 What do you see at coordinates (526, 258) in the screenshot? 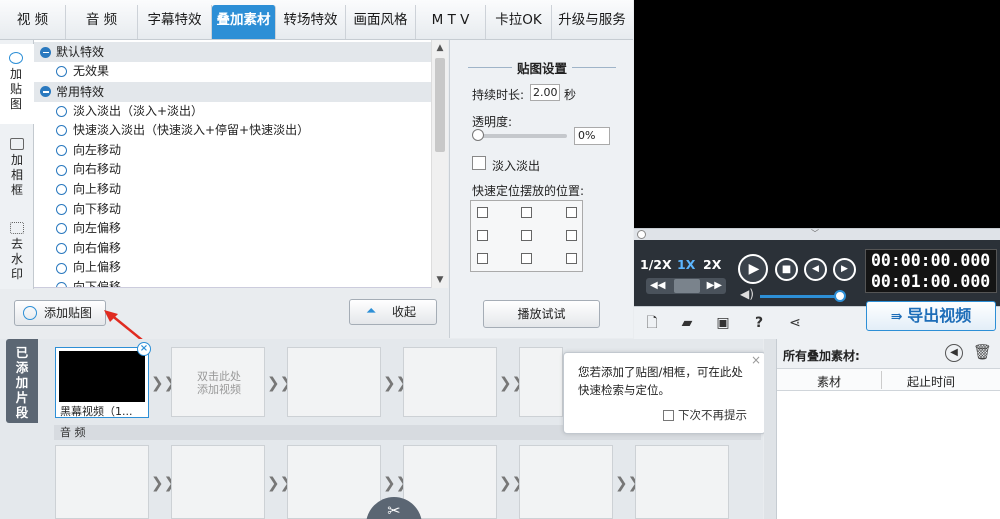
I see `position-bottom-center` at bounding box center [526, 258].